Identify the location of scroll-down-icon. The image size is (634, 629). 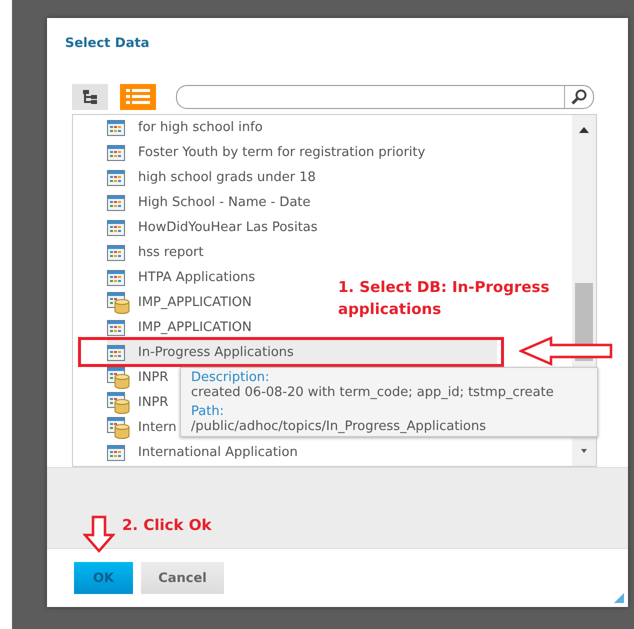
(584, 451).